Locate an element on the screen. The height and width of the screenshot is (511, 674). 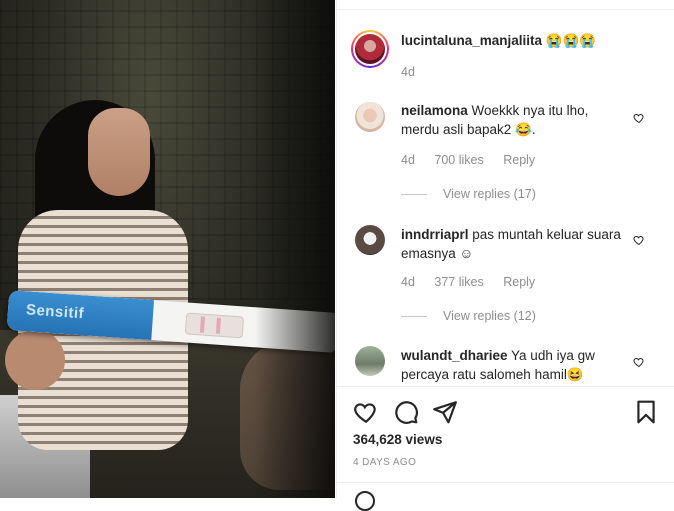
comment-username: neilamona is located at coordinates (434, 110).